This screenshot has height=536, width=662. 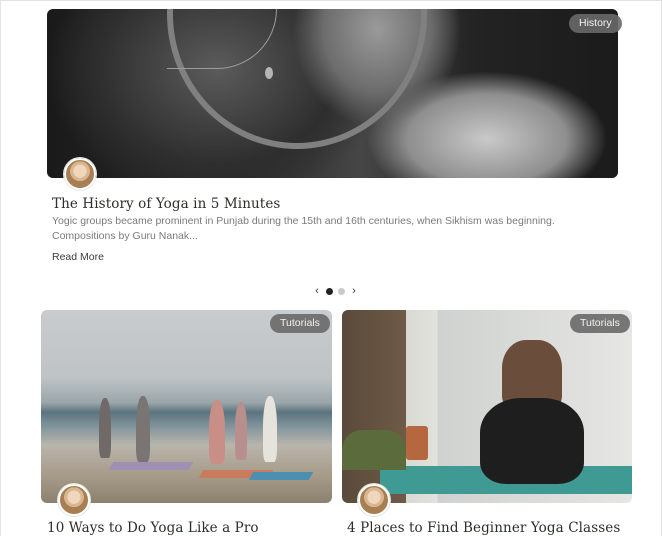 What do you see at coordinates (335, 291) in the screenshot?
I see `slider-pager: ‹ ›` at bounding box center [335, 291].